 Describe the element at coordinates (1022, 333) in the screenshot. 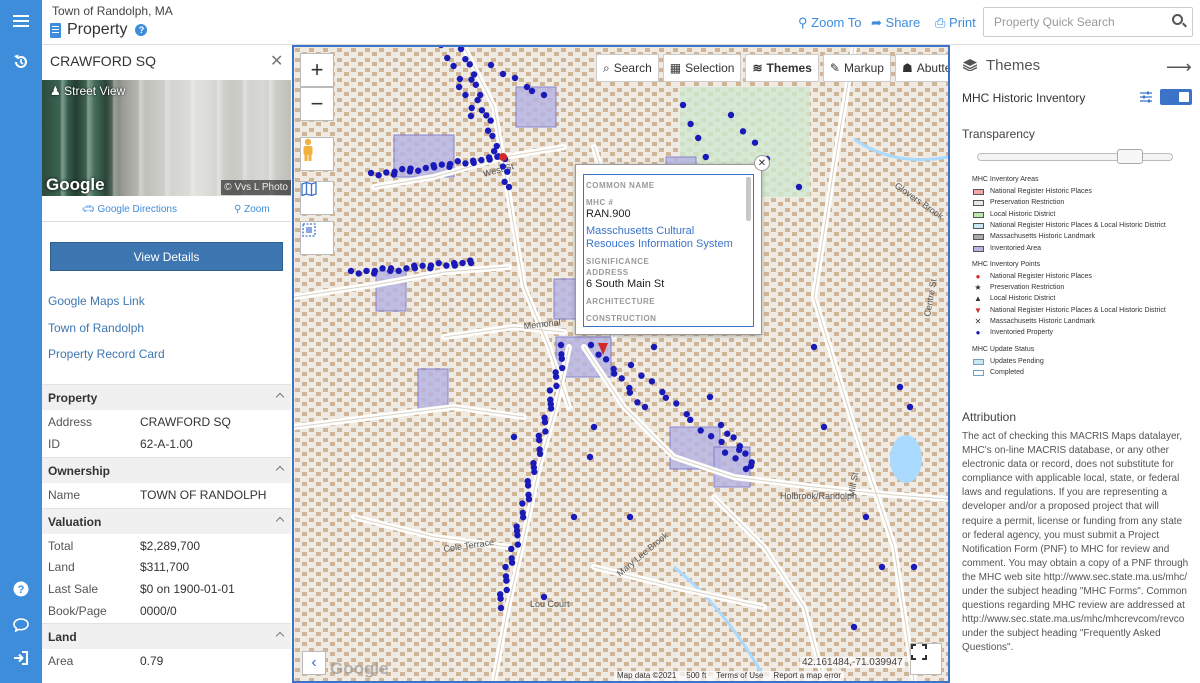

I see `legend-item-label: Inventoried Property` at that location.